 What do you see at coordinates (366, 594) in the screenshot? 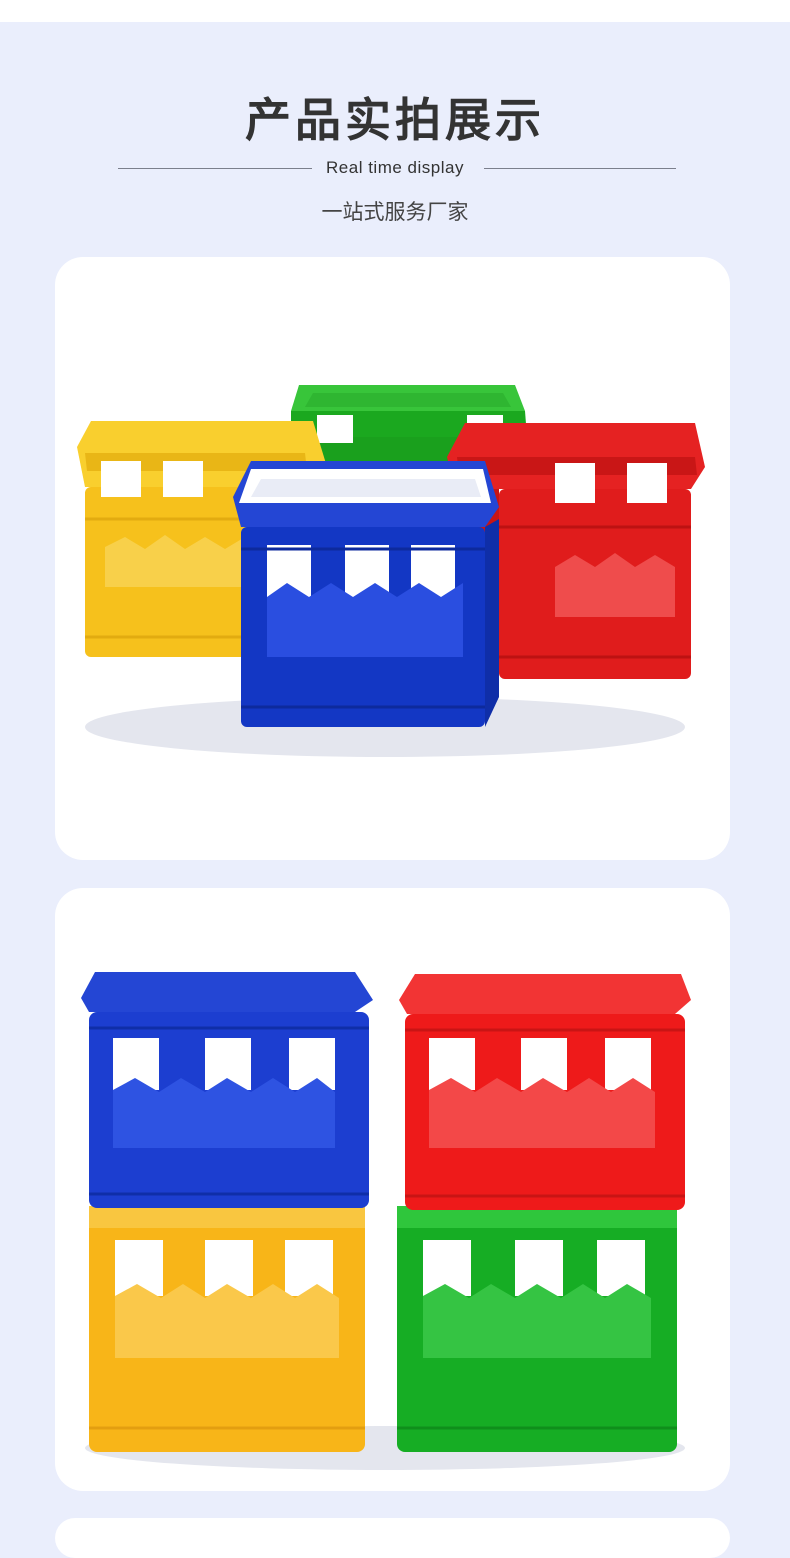
I see `blue-crate` at bounding box center [366, 594].